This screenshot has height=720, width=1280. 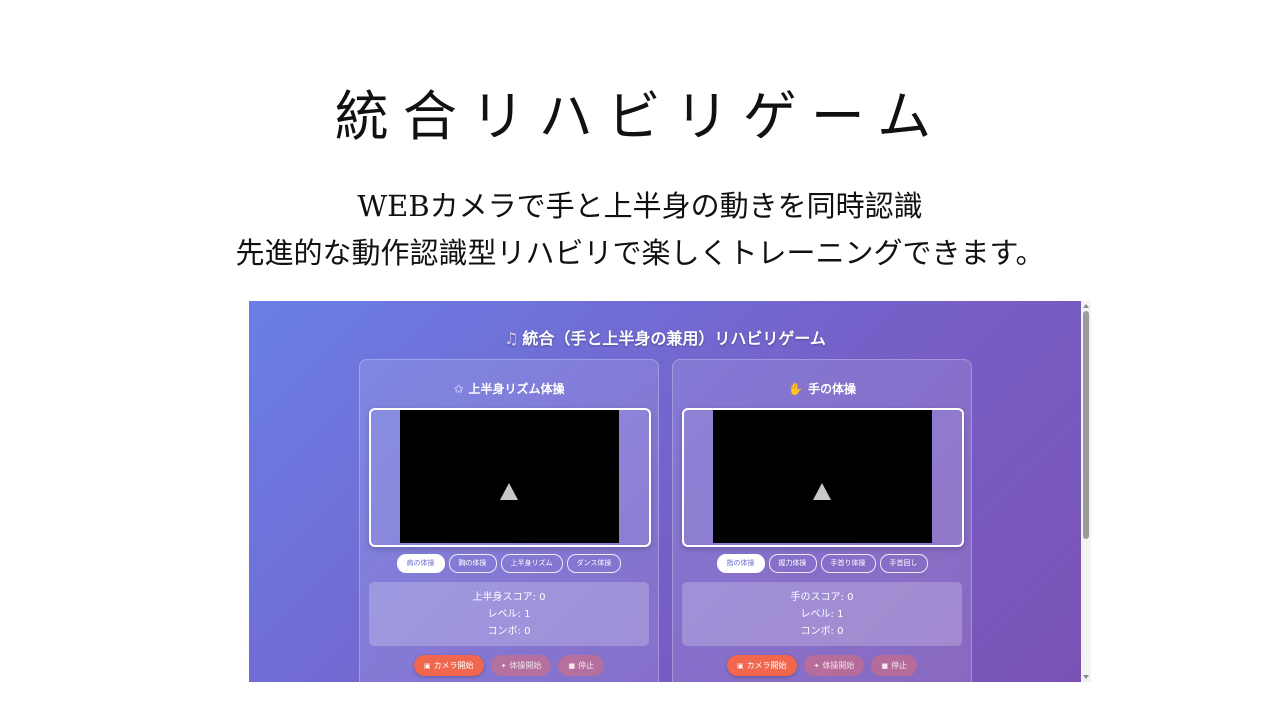 I want to click on slide-title: 統合リハビリゲーム, so click(x=640, y=116).